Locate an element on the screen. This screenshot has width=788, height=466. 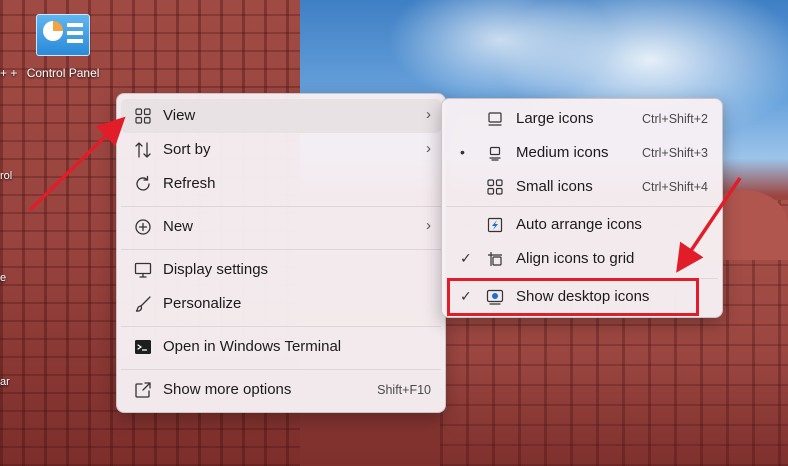
edge-text-1: rol is located at coordinates (6, 176).